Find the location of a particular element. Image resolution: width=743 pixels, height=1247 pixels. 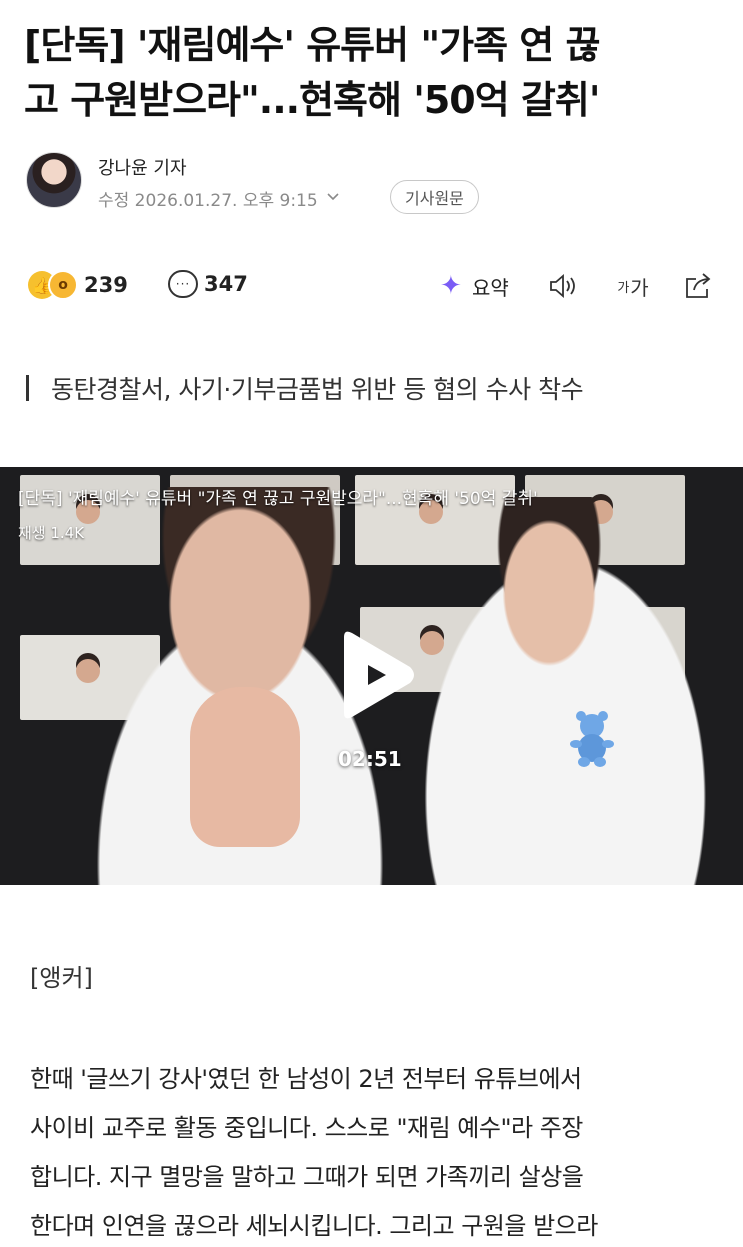

reporter-name: 강나윤 기자 is located at coordinates (142, 167).